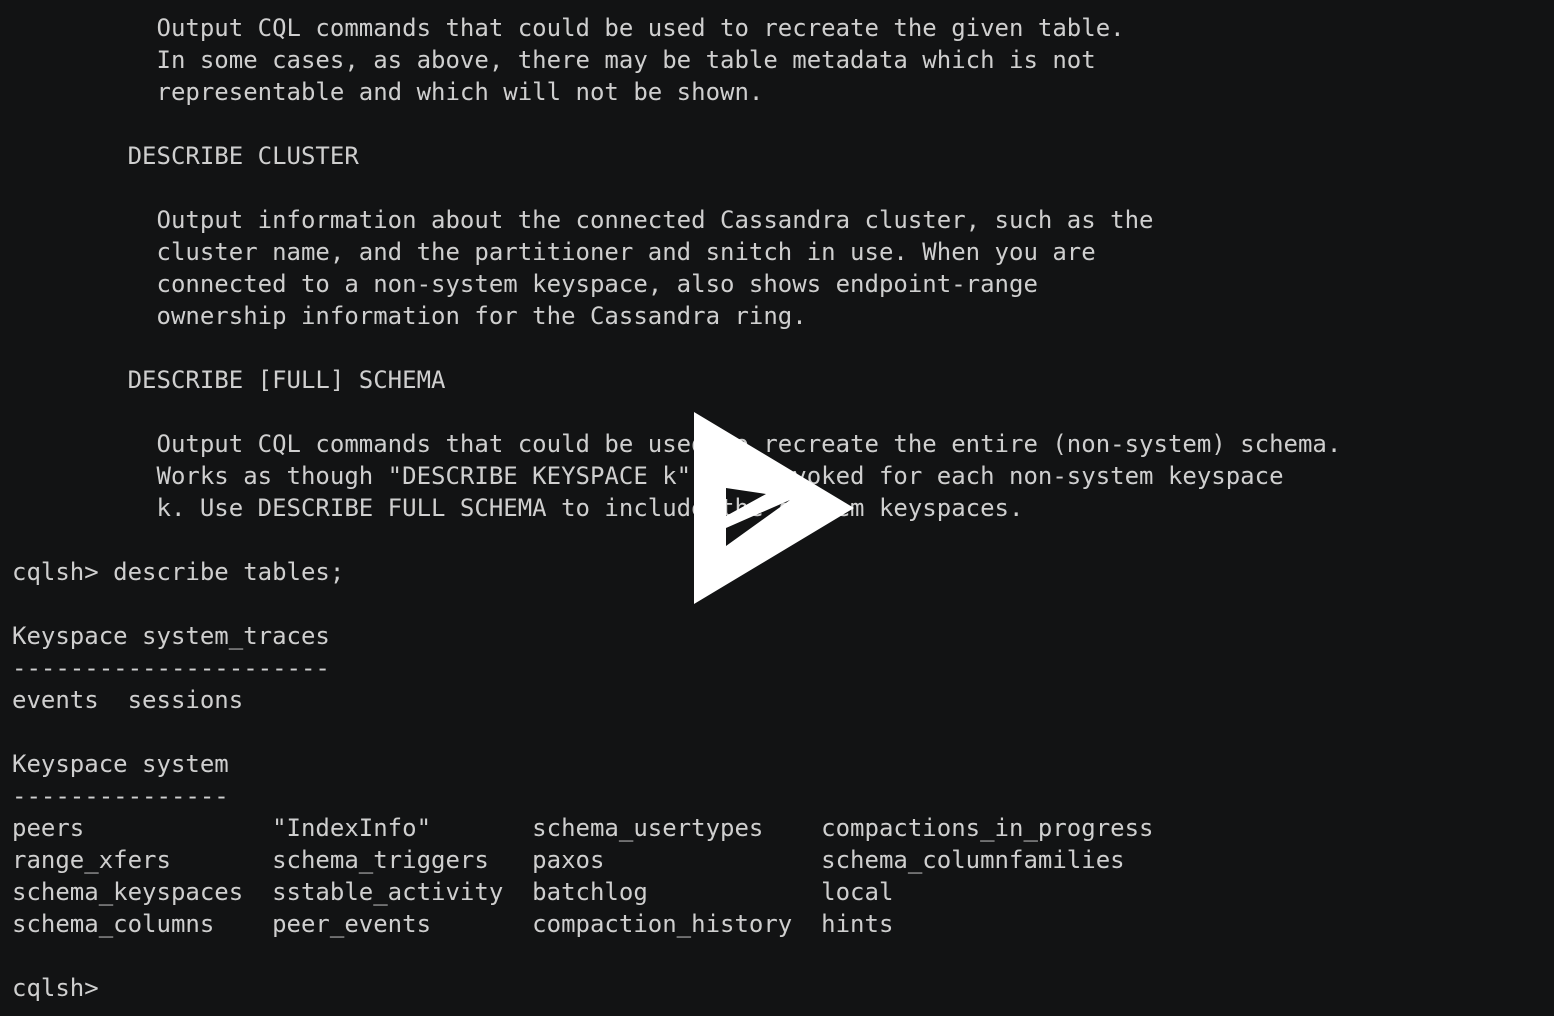  What do you see at coordinates (120, 764) in the screenshot?
I see `terminal-line: Keyspace system` at bounding box center [120, 764].